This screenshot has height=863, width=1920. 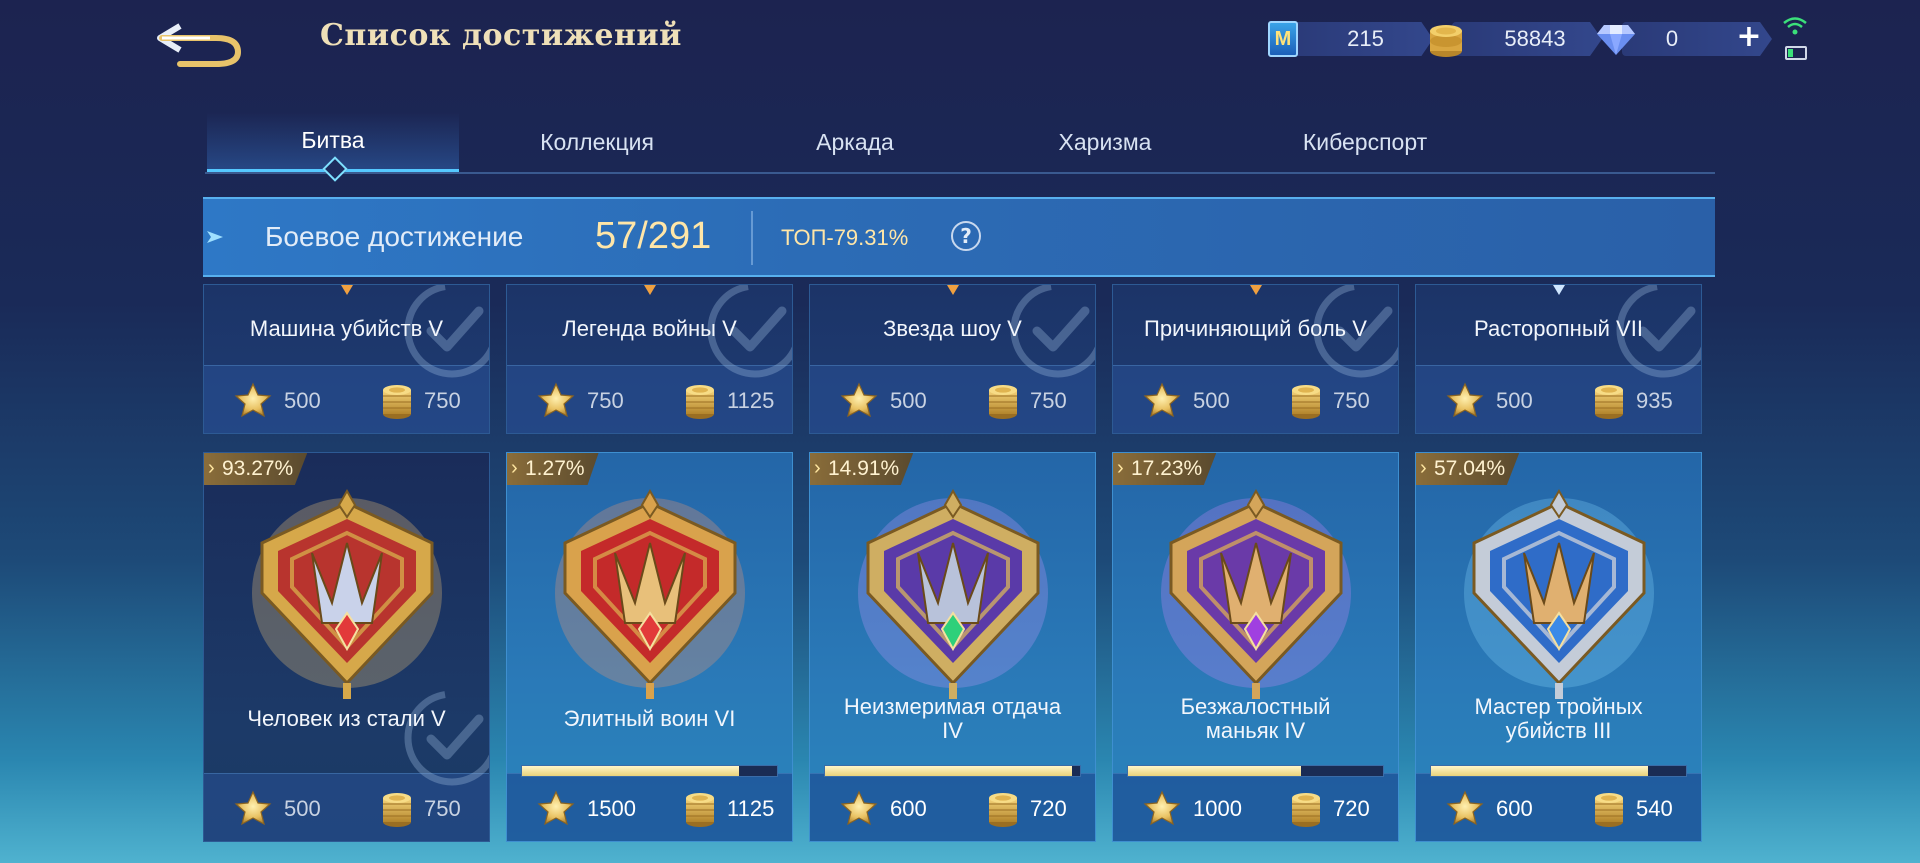 What do you see at coordinates (649, 807) in the screenshot?
I see `rewards-row: 1500 1125` at bounding box center [649, 807].